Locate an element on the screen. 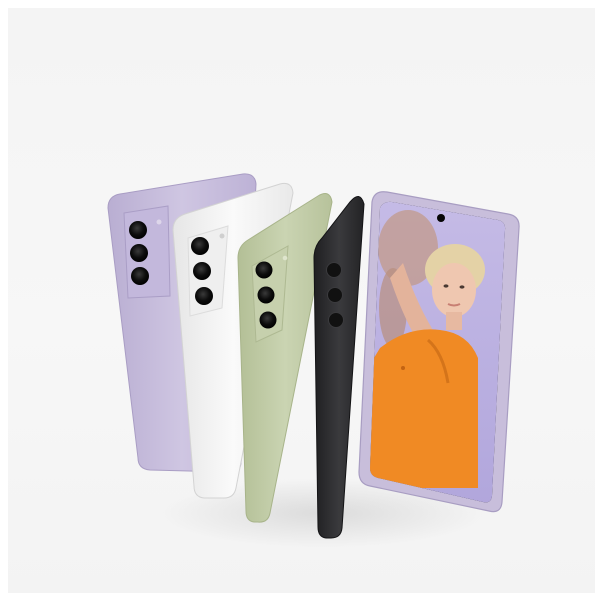  phone-graphite-back is located at coordinates (339, 367).